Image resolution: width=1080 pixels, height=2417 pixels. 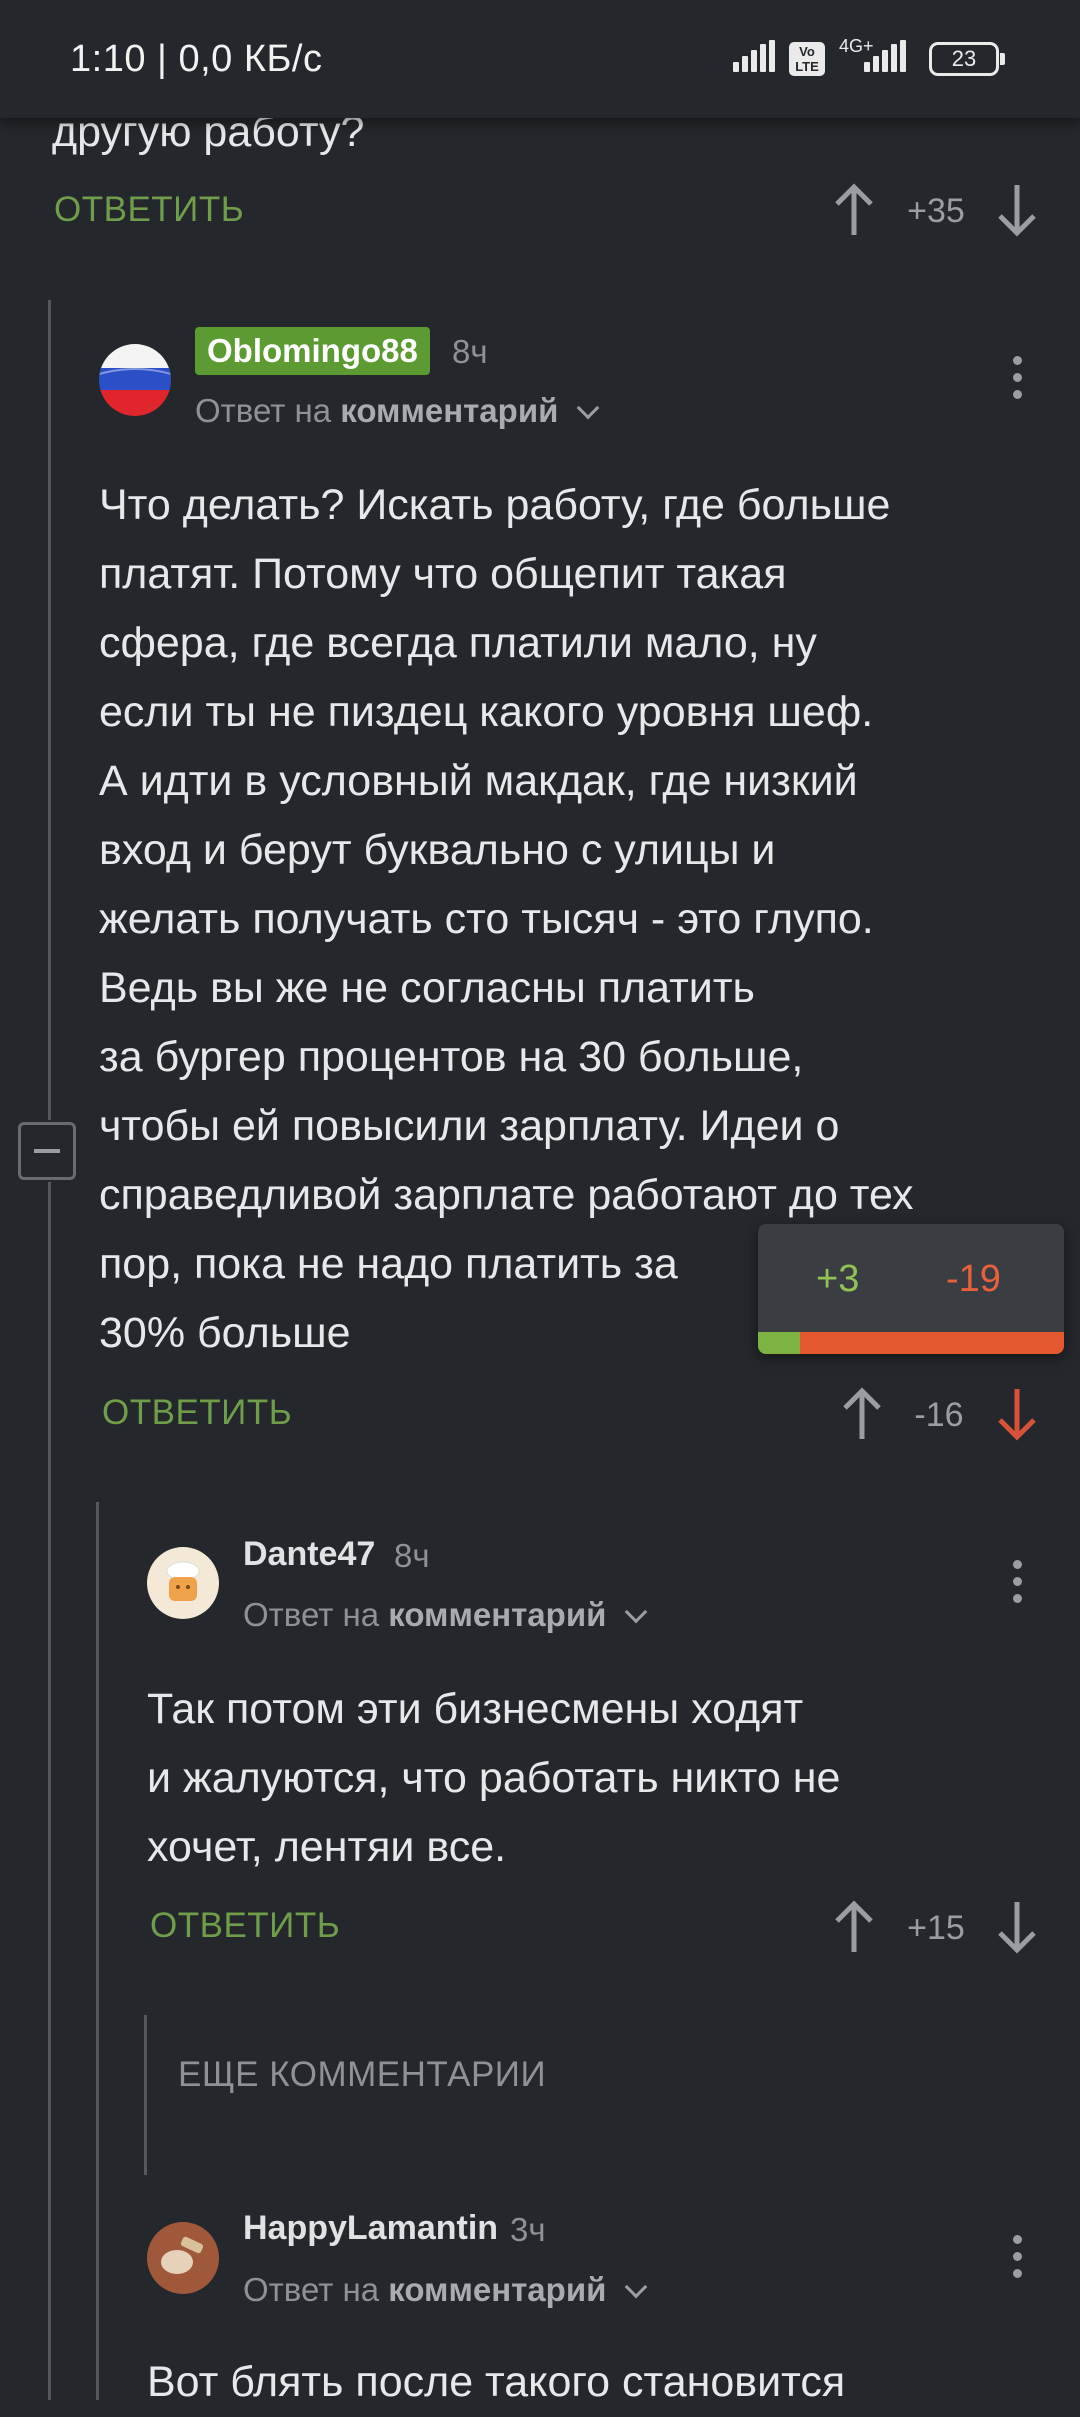 What do you see at coordinates (309, 1554) in the screenshot?
I see `username: Dante47` at bounding box center [309, 1554].